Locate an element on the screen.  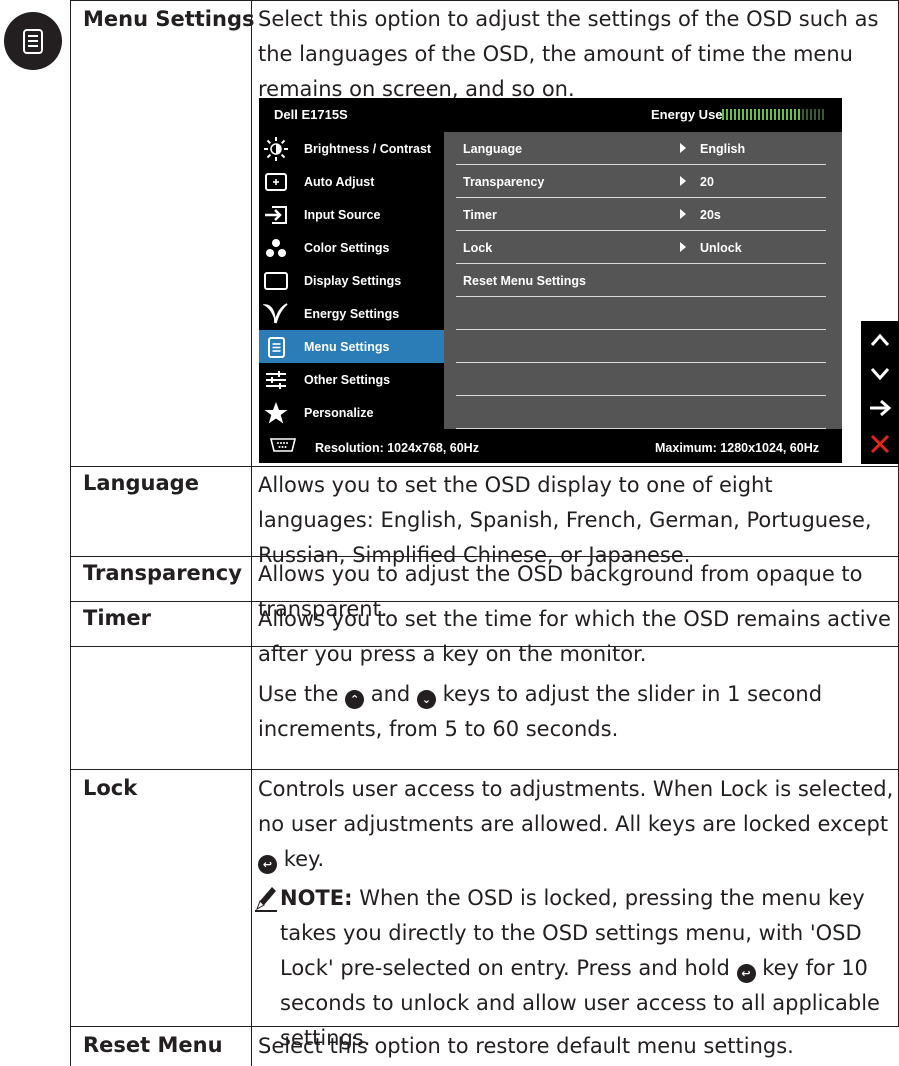
osd-menu-item-auto-adjust: Auto Adjust is located at coordinates (351, 181).